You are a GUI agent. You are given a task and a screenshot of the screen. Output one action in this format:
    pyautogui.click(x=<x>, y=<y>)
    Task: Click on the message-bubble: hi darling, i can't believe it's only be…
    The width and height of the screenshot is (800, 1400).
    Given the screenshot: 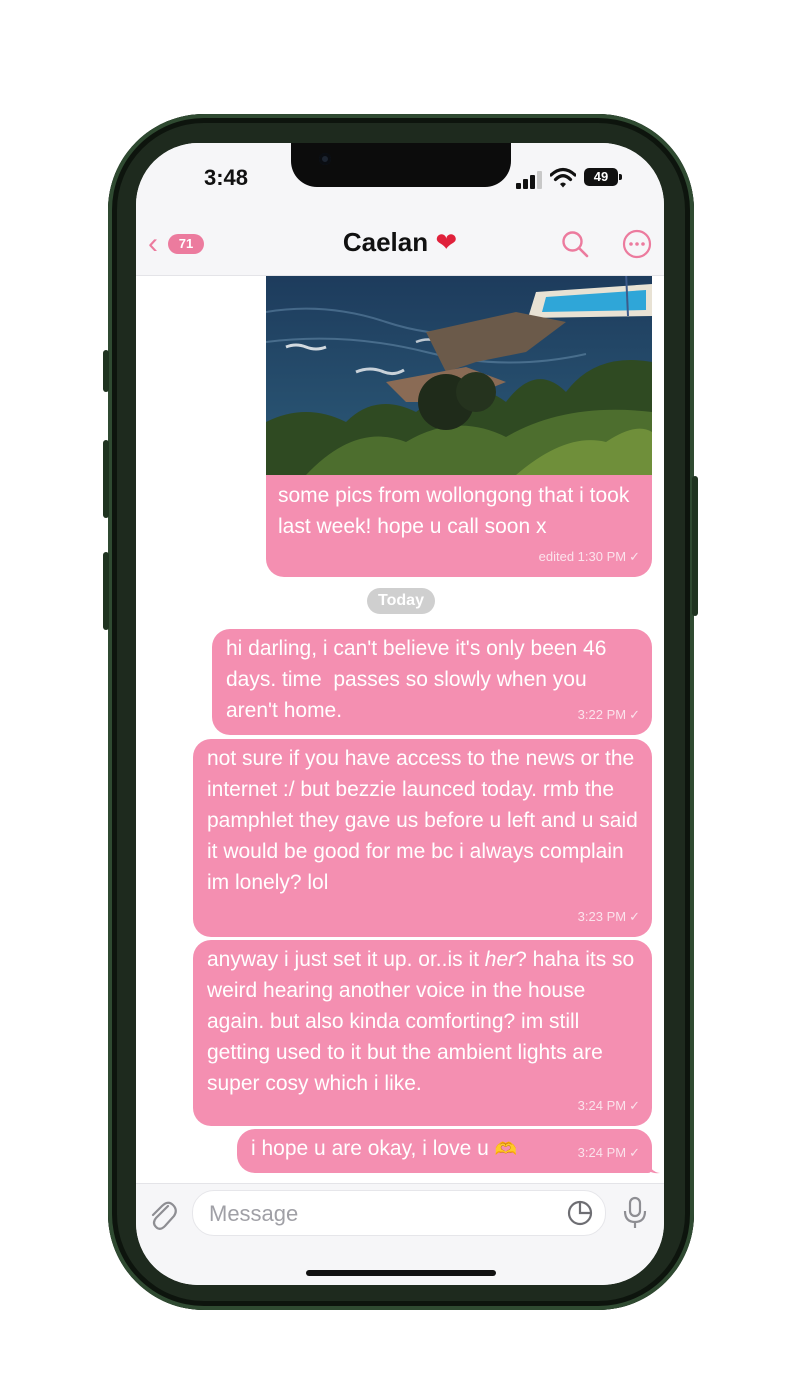 What is the action you would take?
    pyautogui.click(x=432, y=682)
    